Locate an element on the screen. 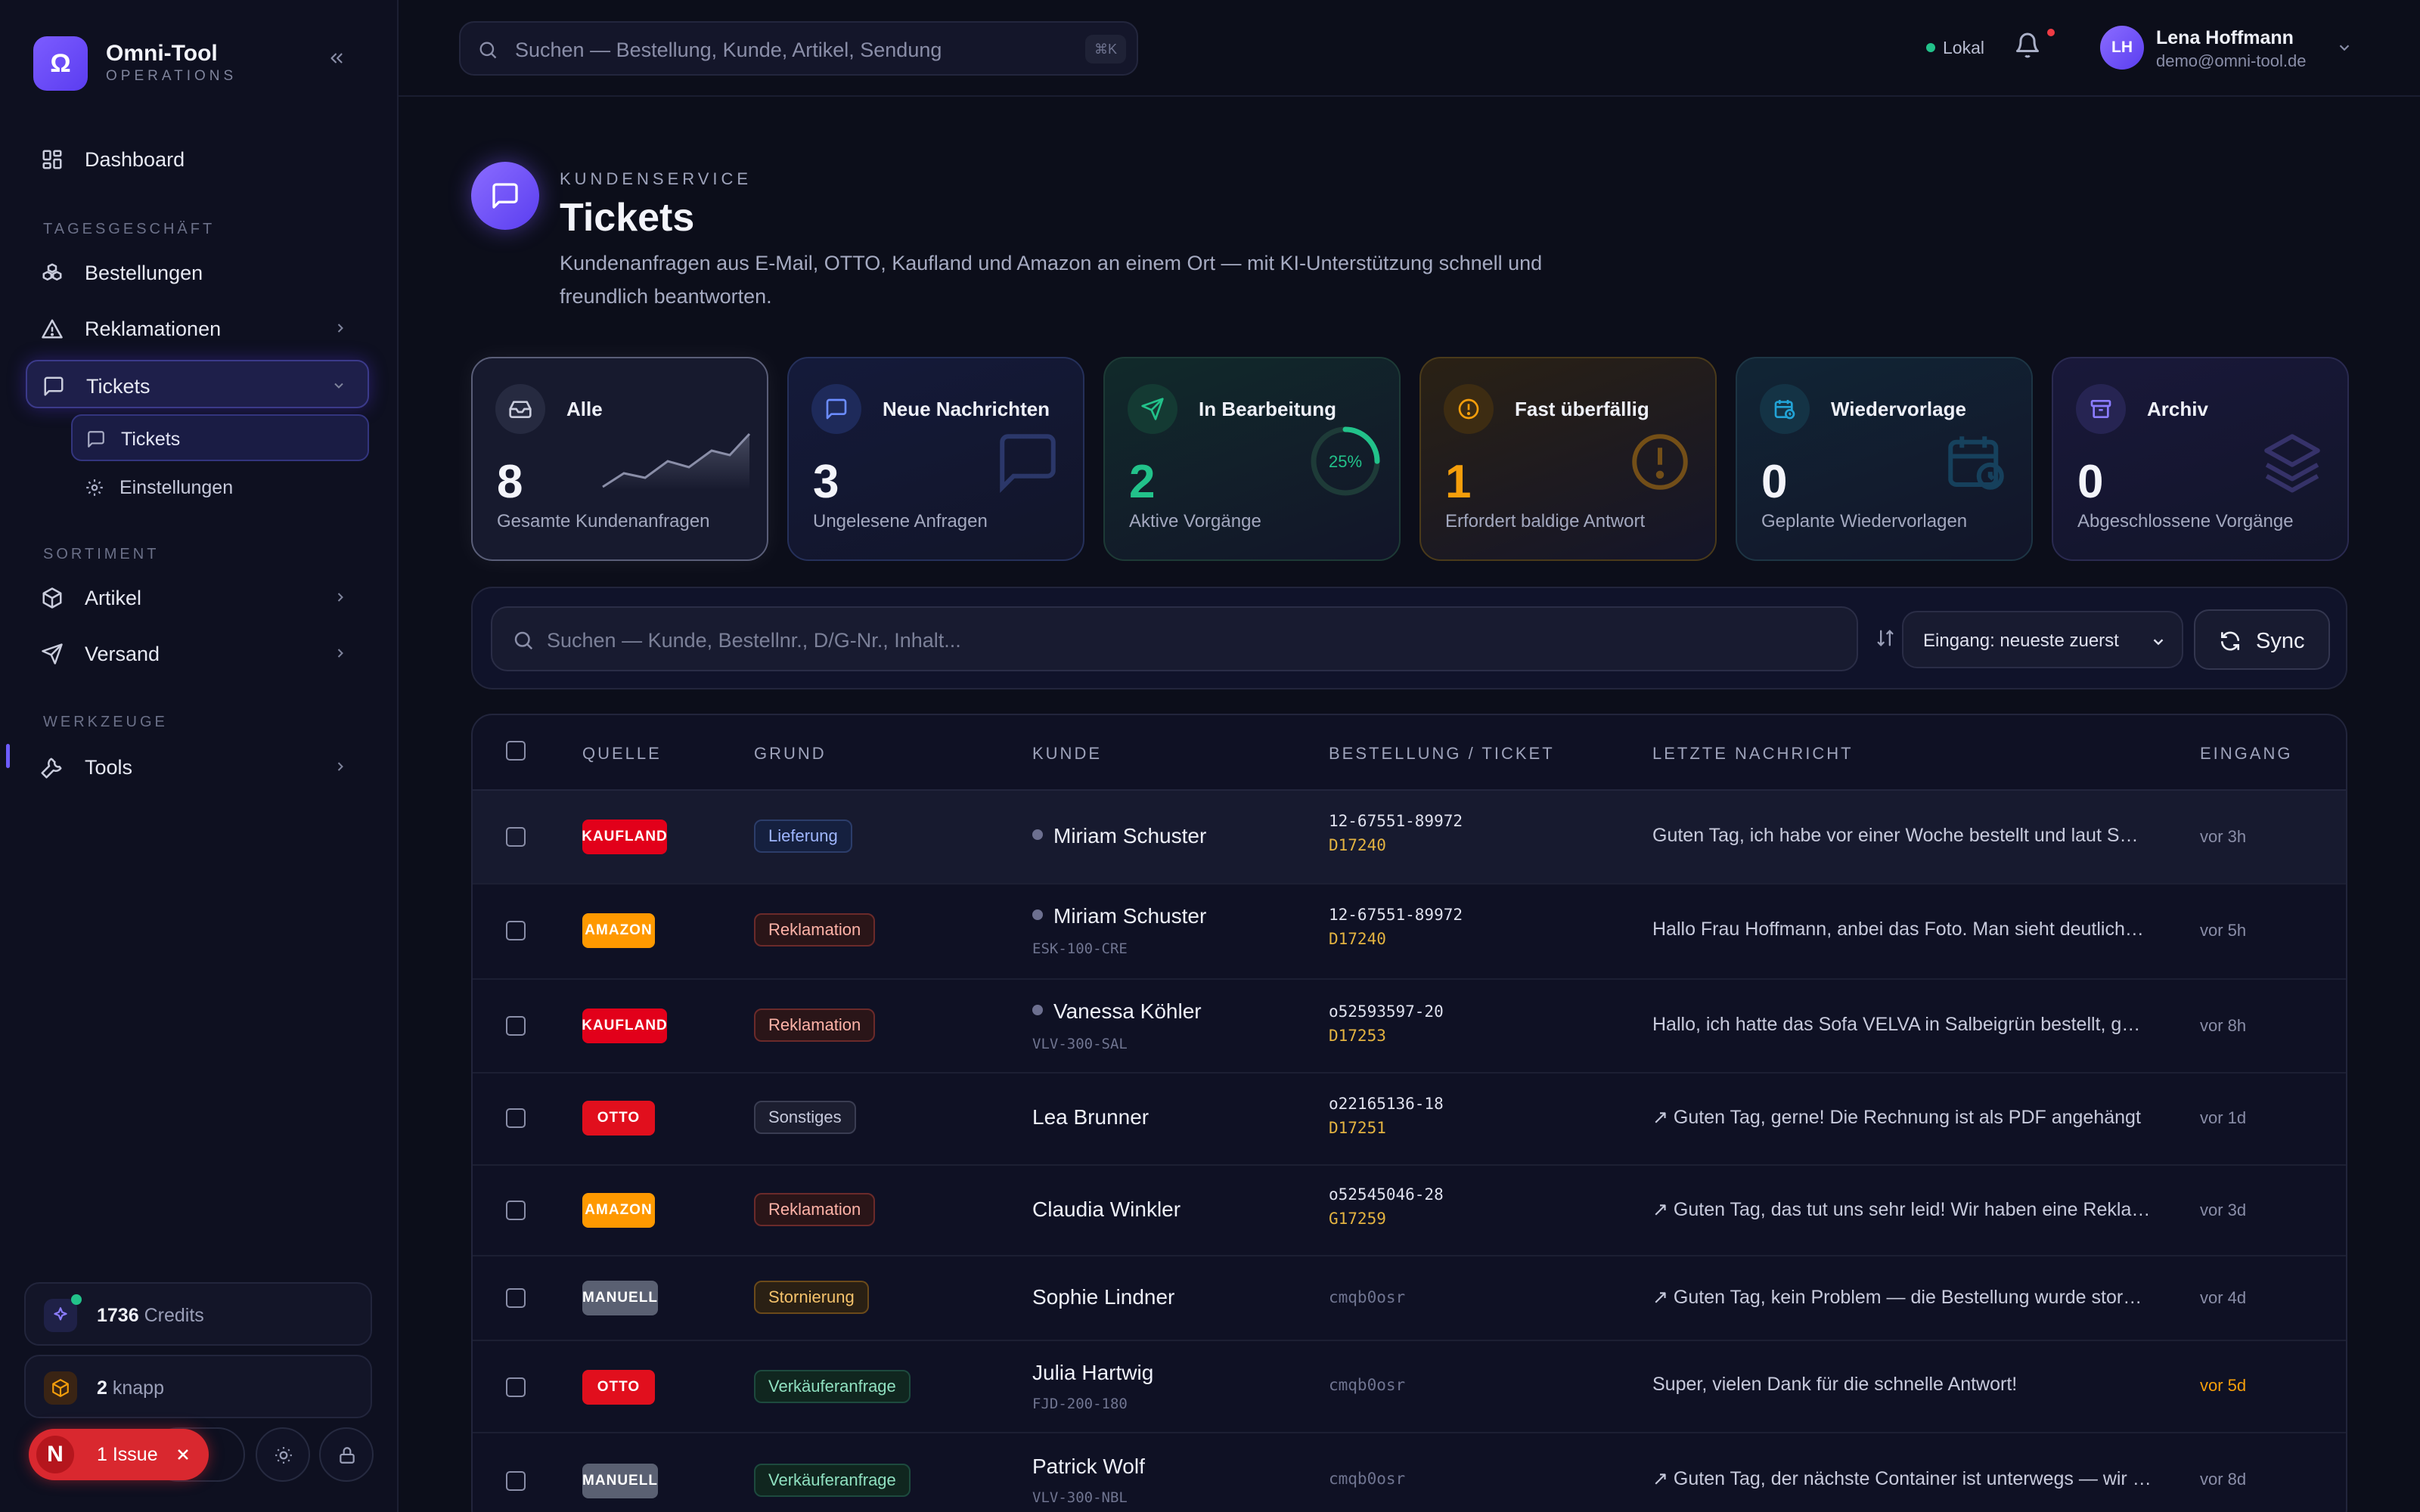 Image resolution: width=2420 pixels, height=1512 pixels. sidebar-item-articles: Artikel is located at coordinates (197, 597).